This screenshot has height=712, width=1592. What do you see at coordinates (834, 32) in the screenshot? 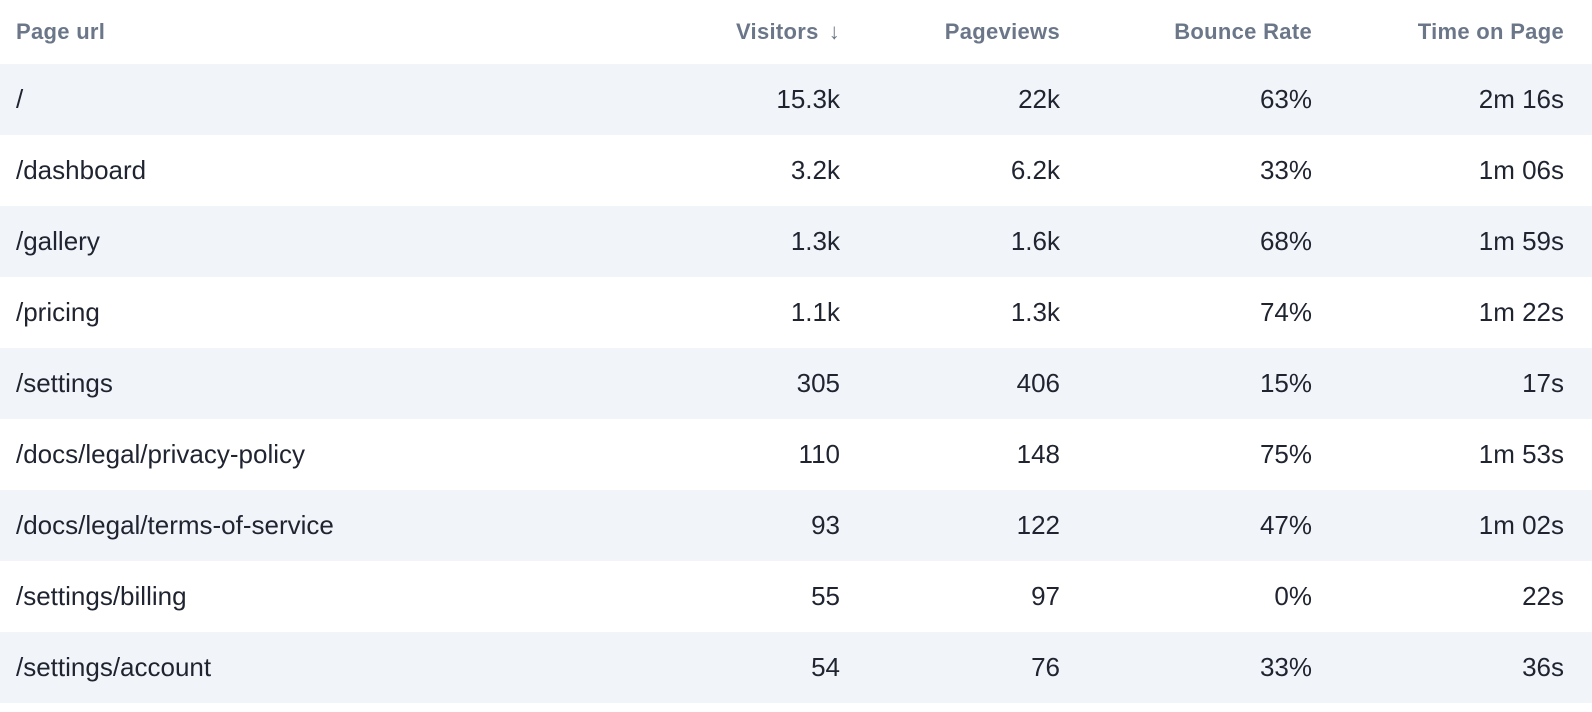
I see `sort-descending-icon: ↓` at bounding box center [834, 32].